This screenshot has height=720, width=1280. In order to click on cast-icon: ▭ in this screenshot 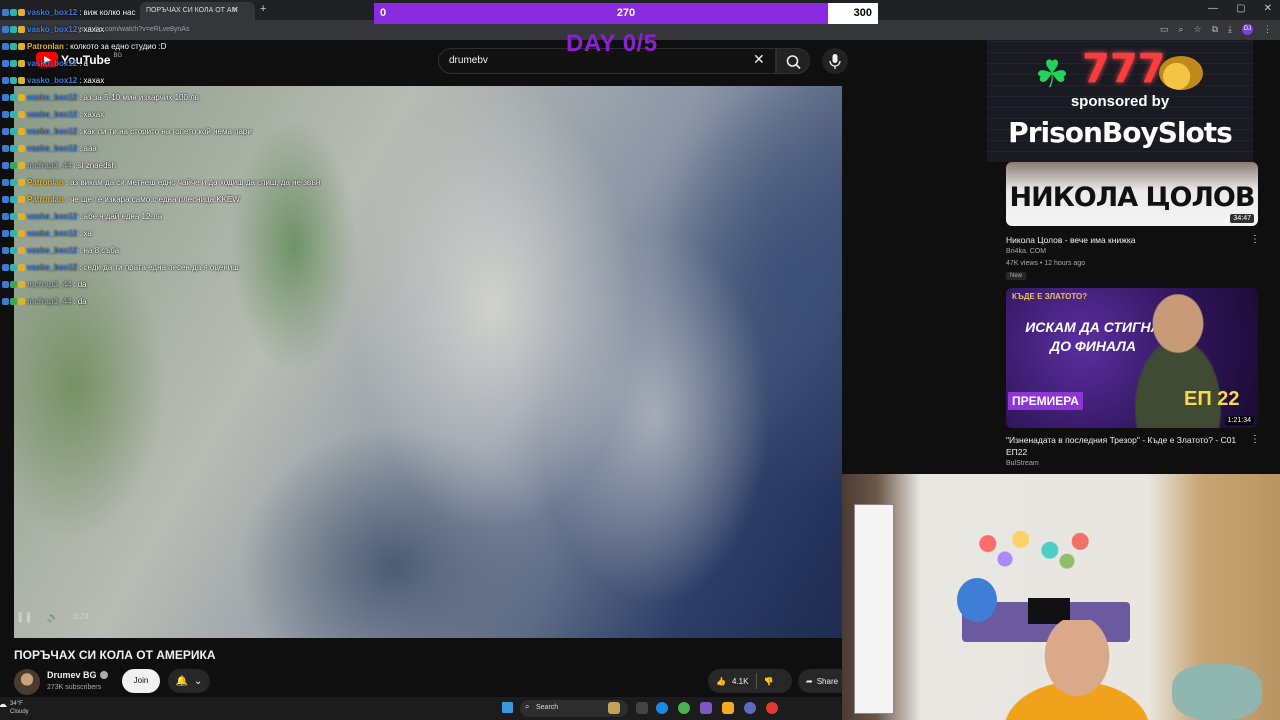, I will do `click(1164, 29)`.